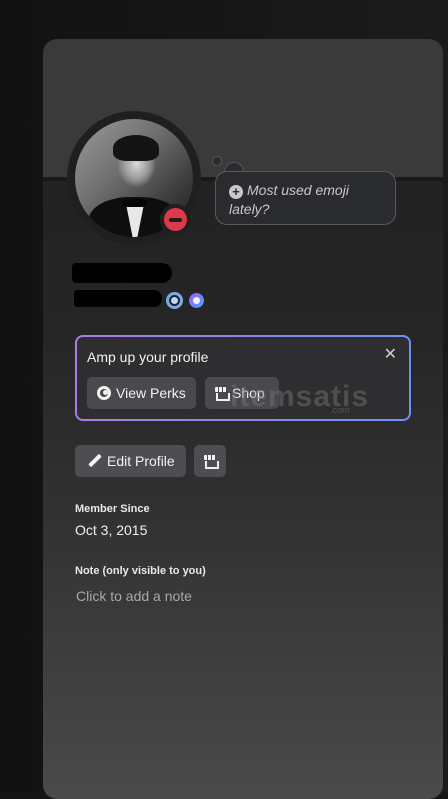  What do you see at coordinates (217, 161) in the screenshot?
I see `thought-bubble-dot-small` at bounding box center [217, 161].